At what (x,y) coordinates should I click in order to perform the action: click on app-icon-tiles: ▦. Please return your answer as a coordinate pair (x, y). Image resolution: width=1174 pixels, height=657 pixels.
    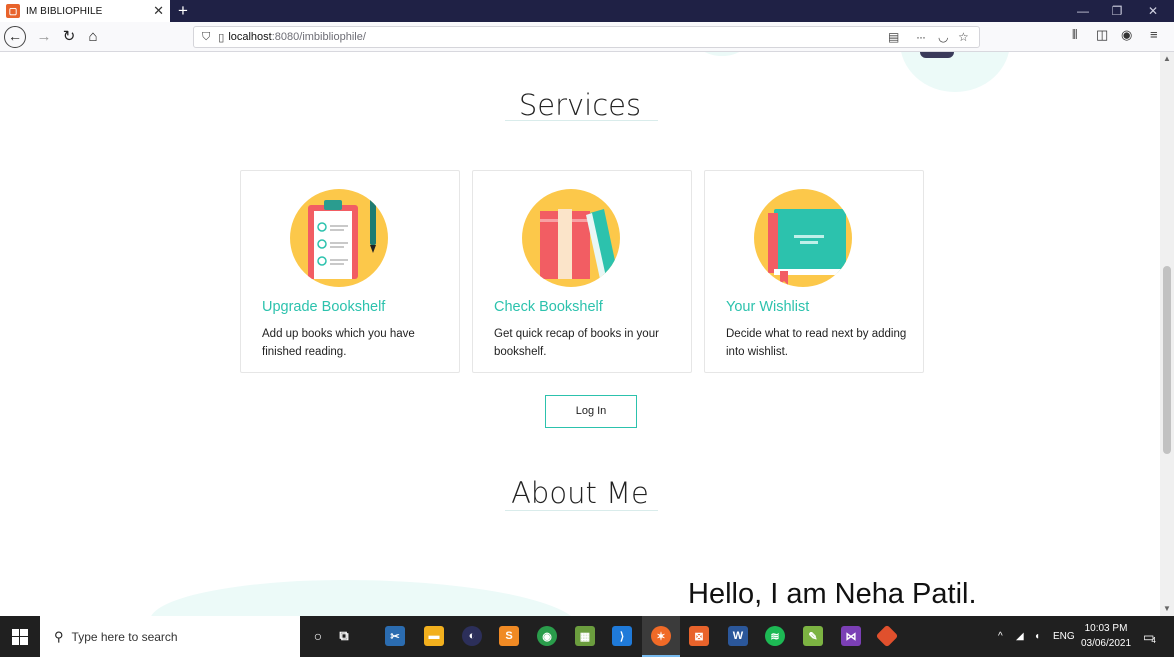
    Looking at the image, I should click on (585, 636).